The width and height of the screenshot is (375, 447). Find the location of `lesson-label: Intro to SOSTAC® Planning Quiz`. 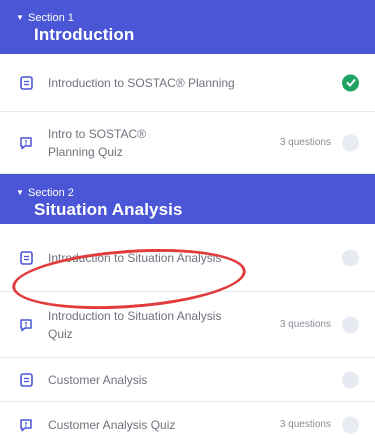

lesson-label: Intro to SOSTAC® Planning Quiz is located at coordinates (97, 142).